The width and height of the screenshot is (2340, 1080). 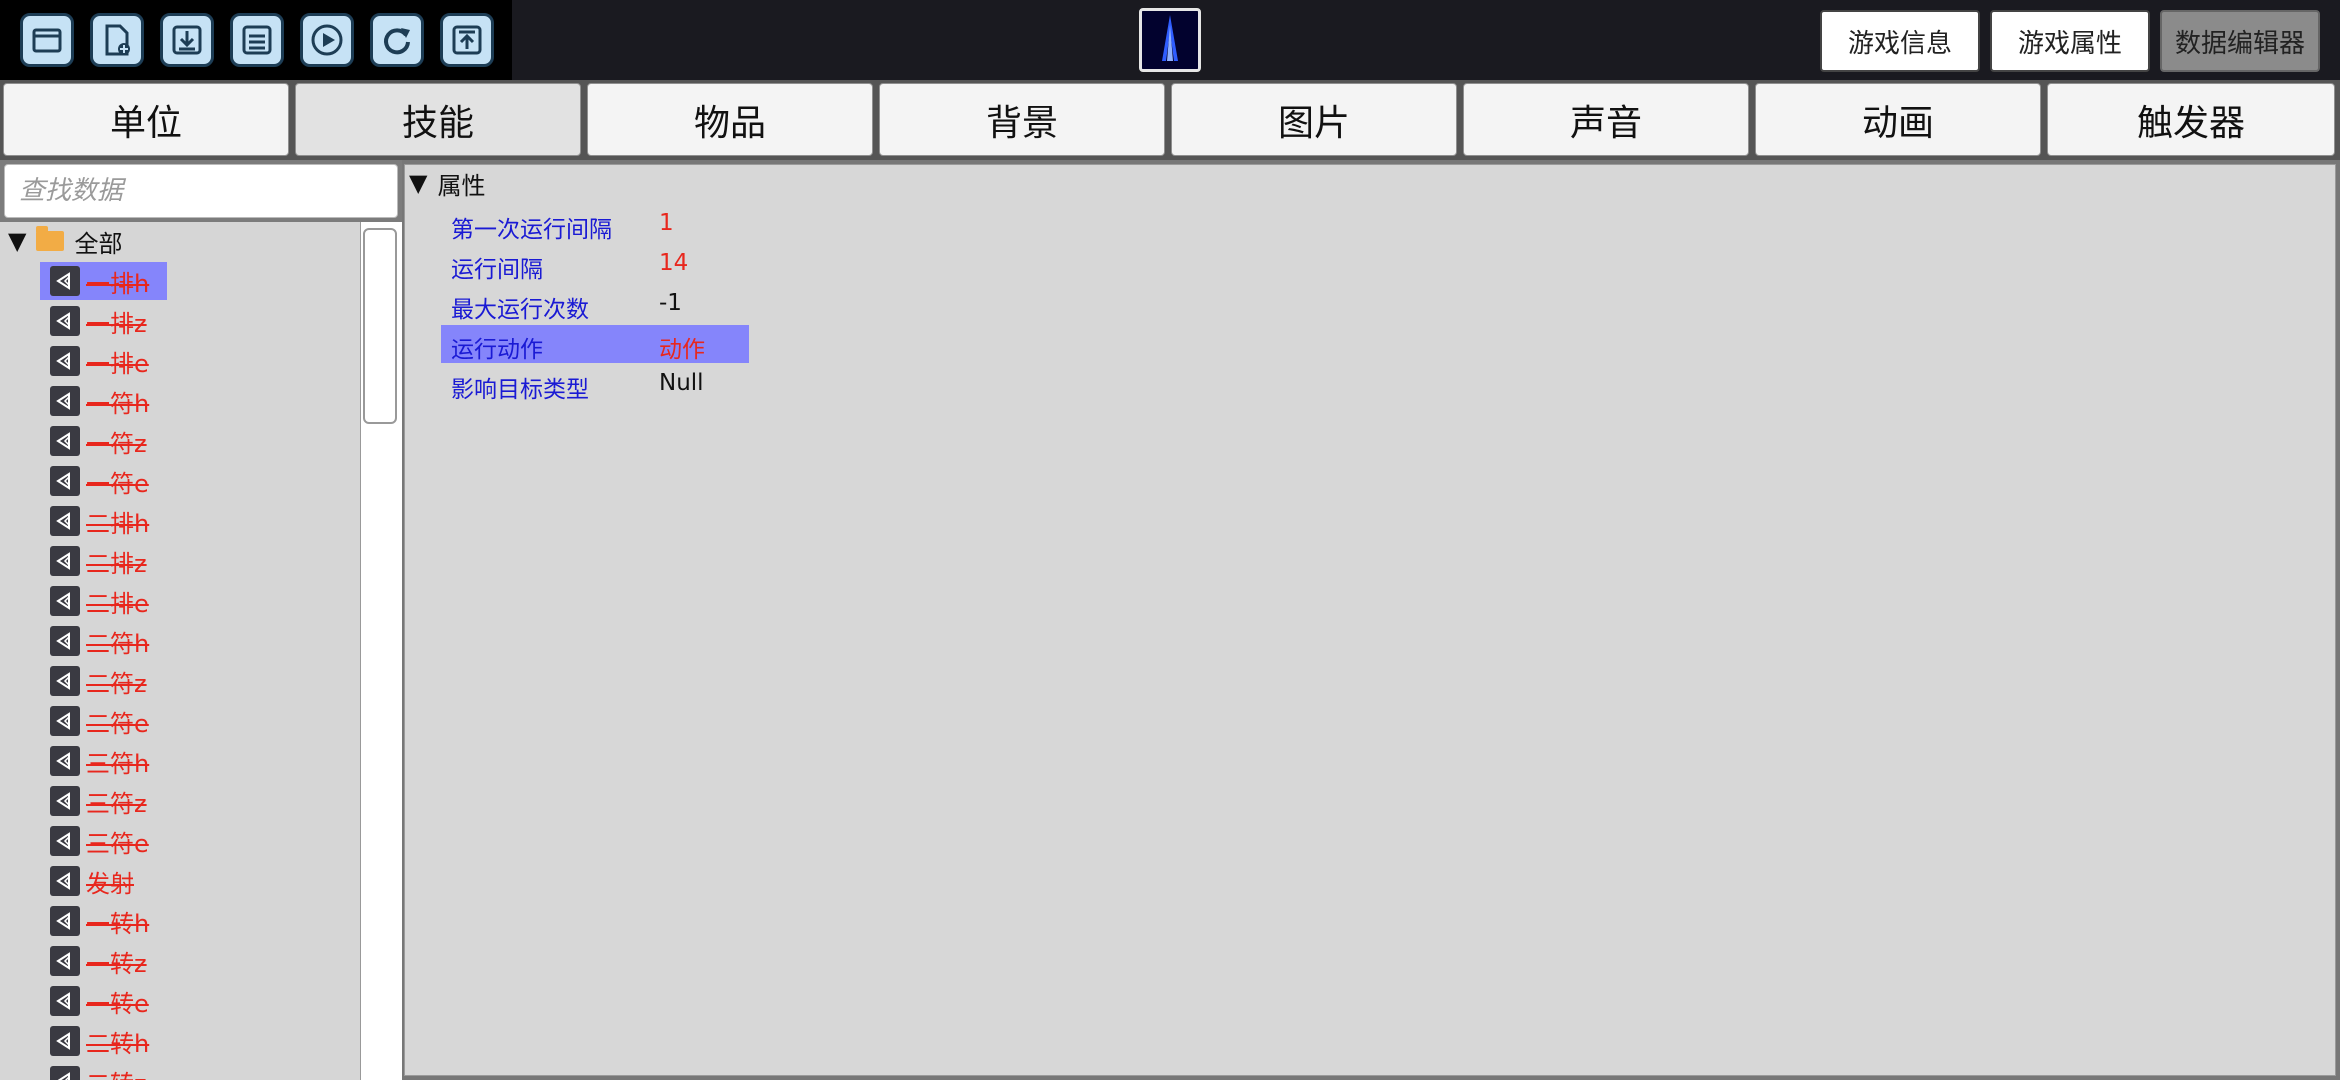 What do you see at coordinates (118, 923) in the screenshot?
I see `tree-item-label: 一转h` at bounding box center [118, 923].